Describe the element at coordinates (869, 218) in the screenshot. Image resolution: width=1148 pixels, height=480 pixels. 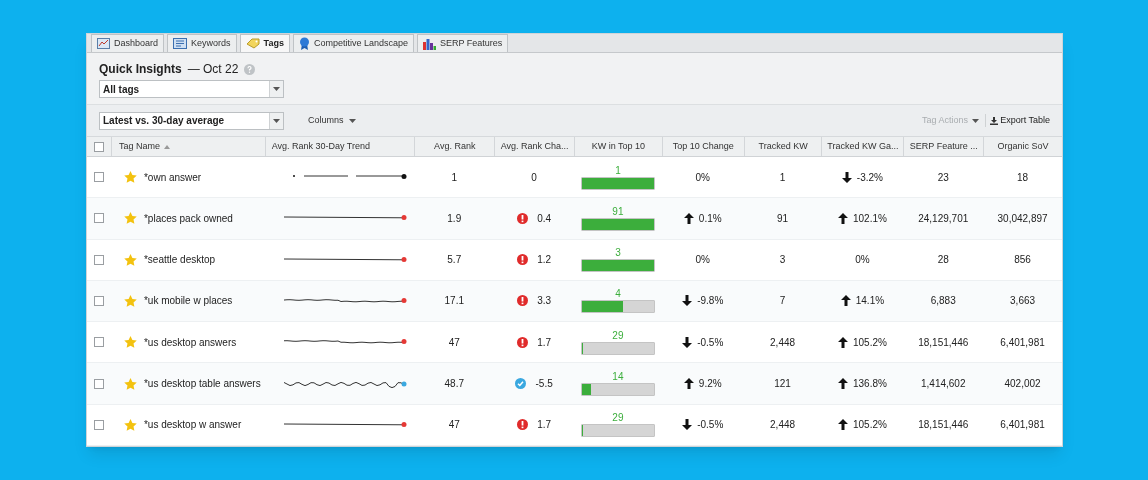
I see `table-cell-text: 102.1%` at that location.